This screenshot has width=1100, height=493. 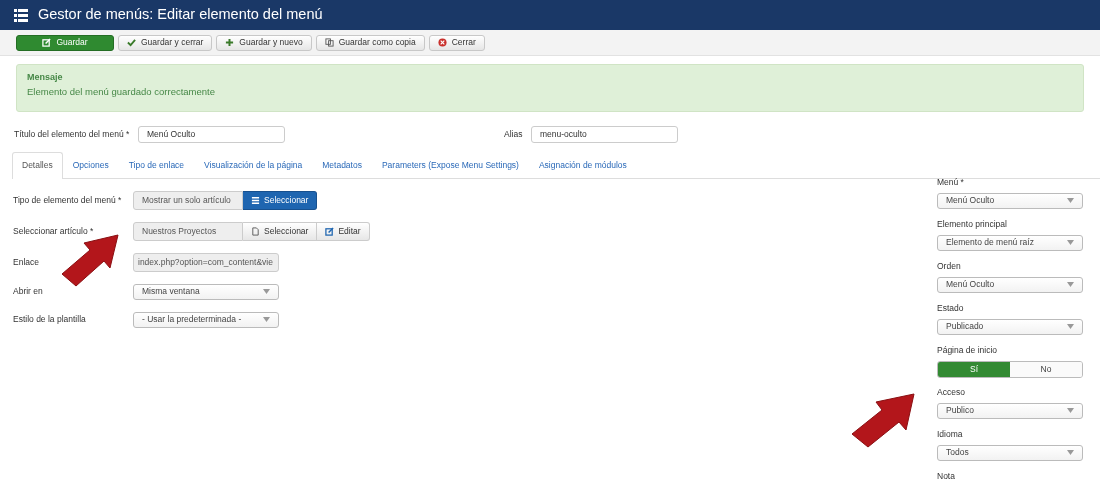 What do you see at coordinates (255, 231) in the screenshot?
I see `file-icon` at bounding box center [255, 231].